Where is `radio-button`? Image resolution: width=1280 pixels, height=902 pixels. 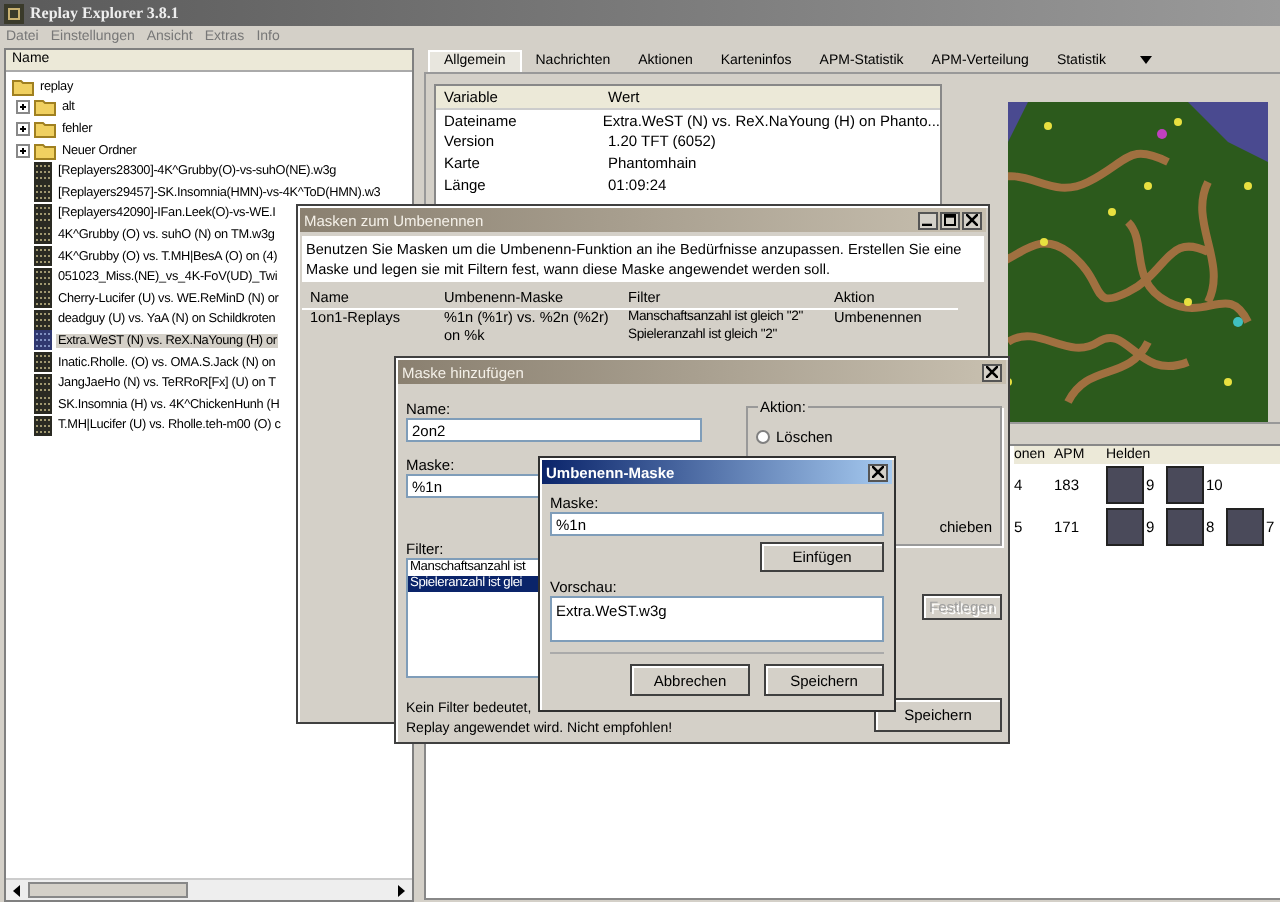
radio-button is located at coordinates (763, 437).